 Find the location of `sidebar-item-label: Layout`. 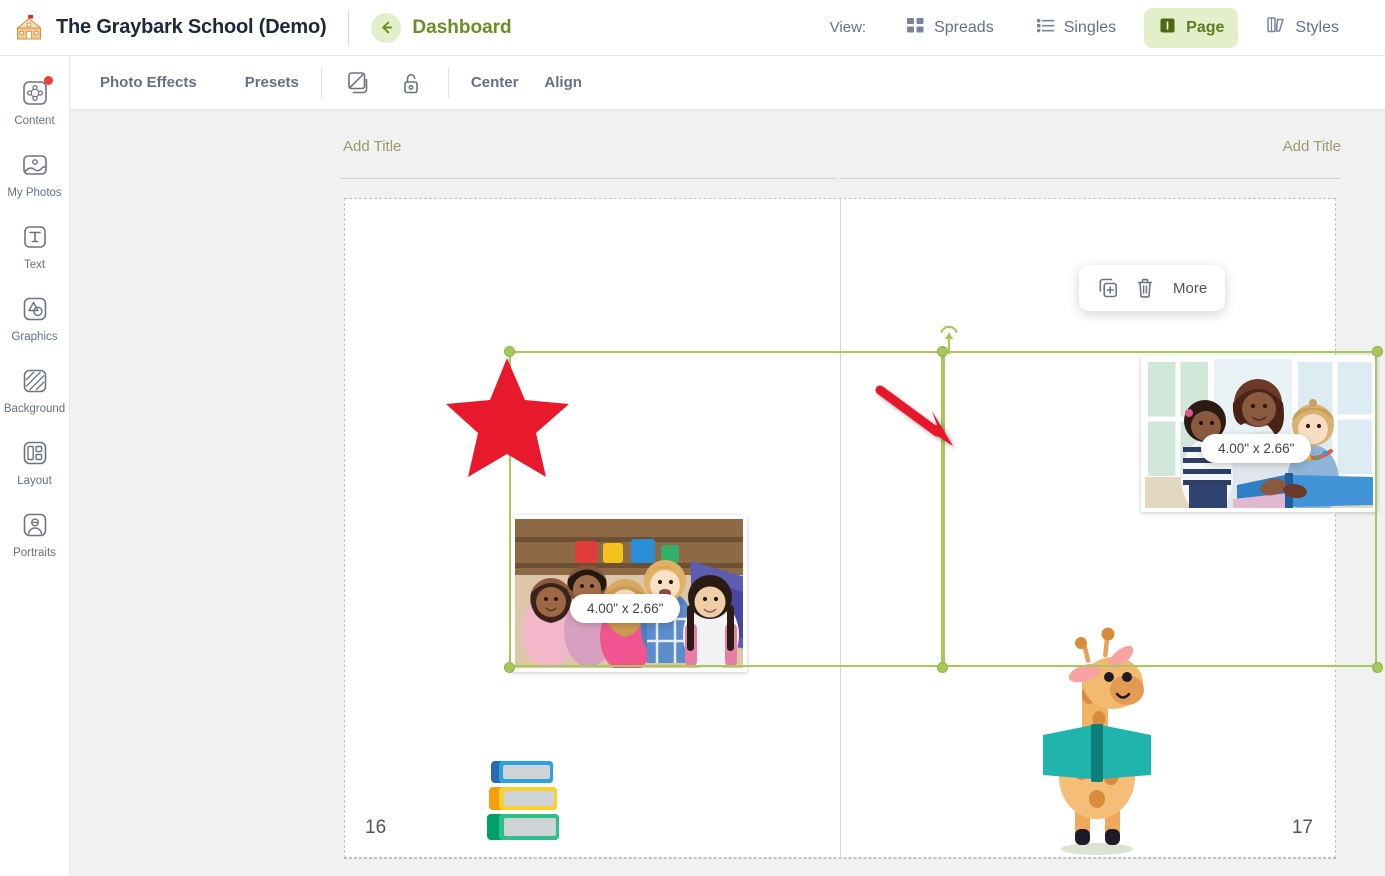

sidebar-item-label: Layout is located at coordinates (34, 481).